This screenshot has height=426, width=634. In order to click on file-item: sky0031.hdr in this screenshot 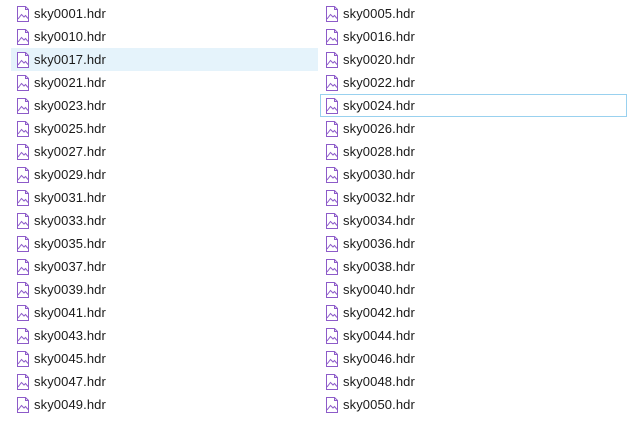, I will do `click(164, 197)`.